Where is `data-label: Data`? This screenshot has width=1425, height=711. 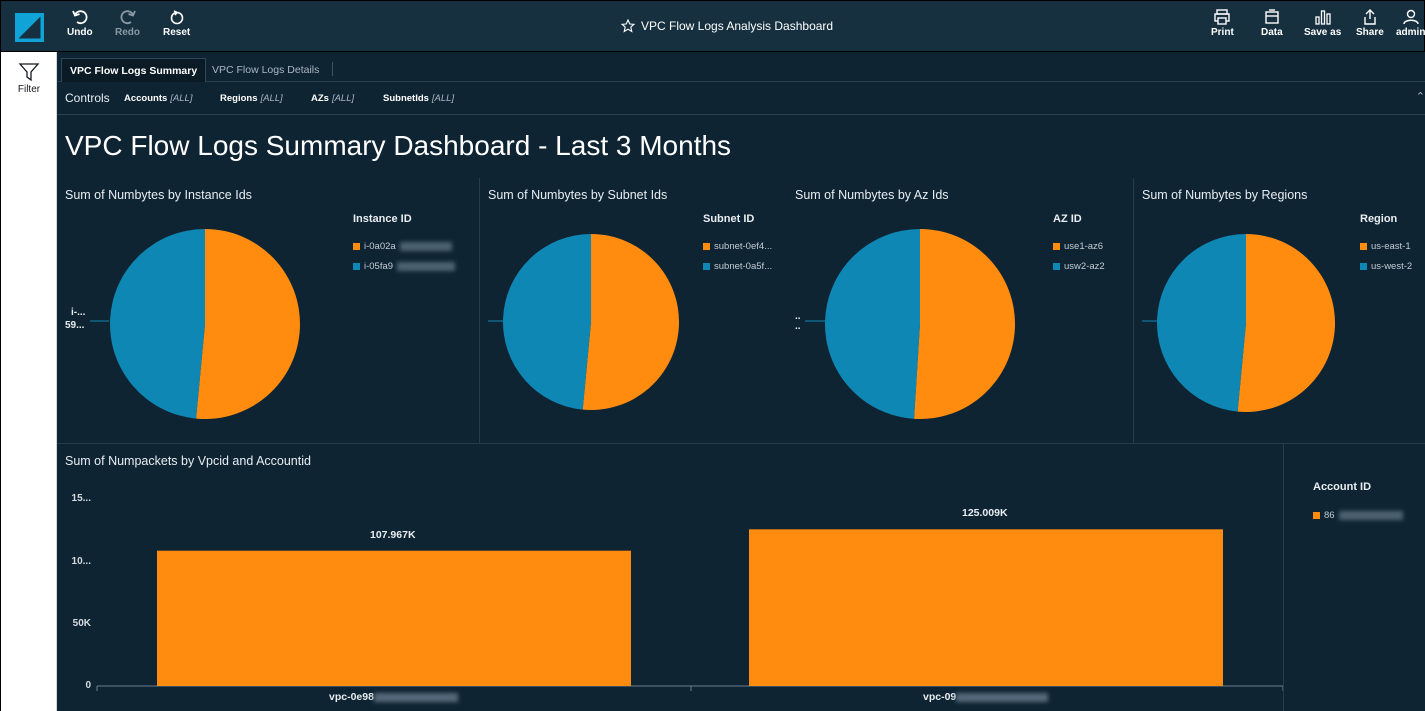 data-label: Data is located at coordinates (1272, 32).